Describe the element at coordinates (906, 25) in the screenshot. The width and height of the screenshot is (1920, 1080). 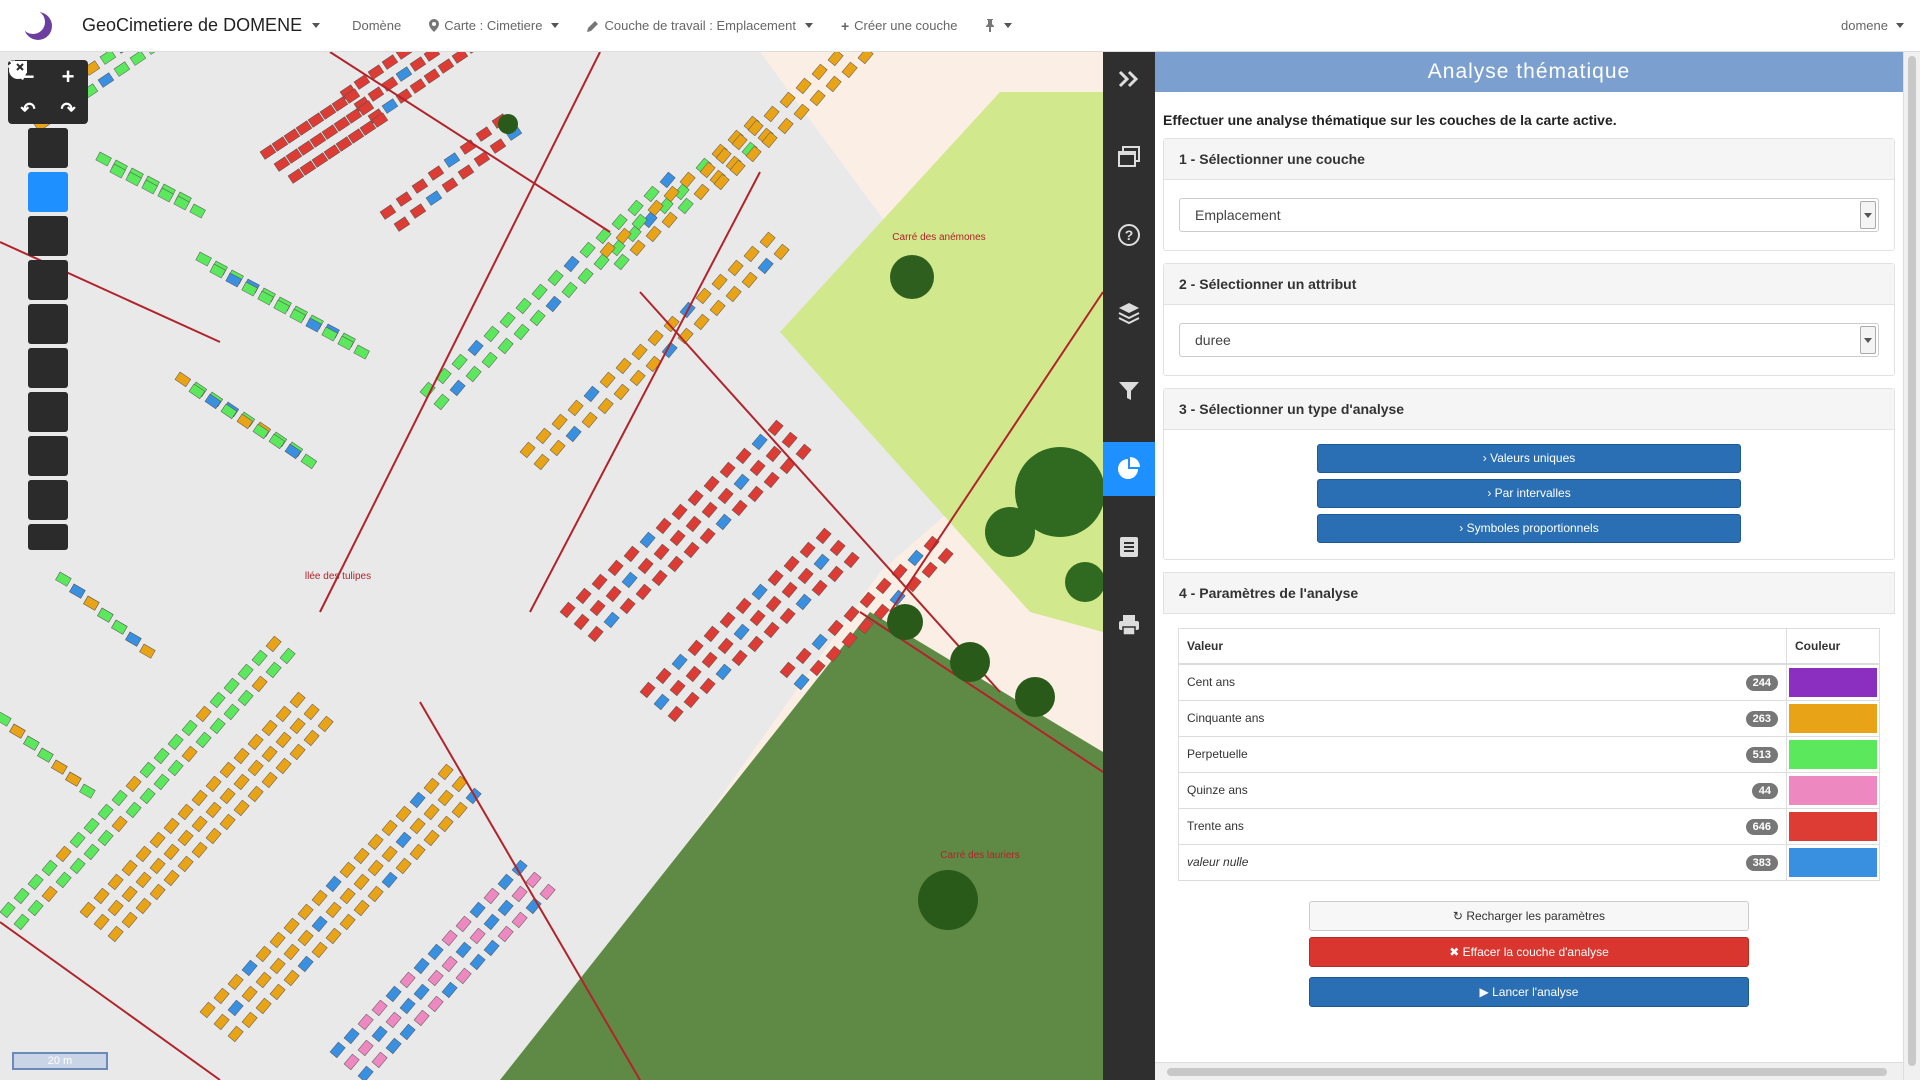
I see `nav-creer-label: Créer une couche` at that location.